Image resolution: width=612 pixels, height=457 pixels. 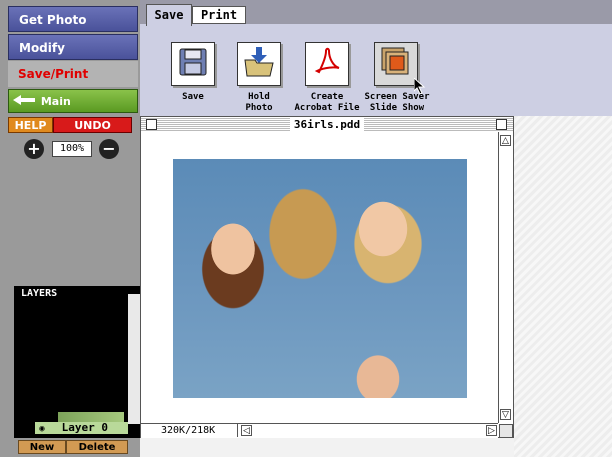 I want to click on layer-row: ◉ Layer 0, so click(x=81, y=428).